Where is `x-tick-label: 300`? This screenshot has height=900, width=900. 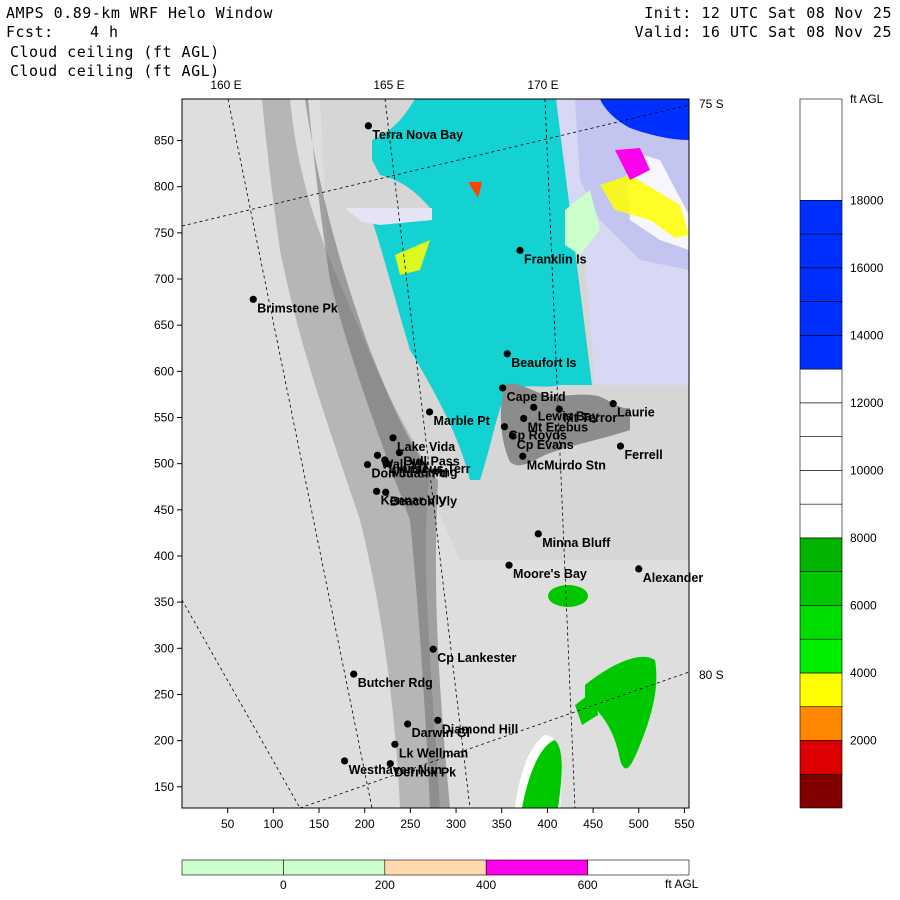
x-tick-label: 300 is located at coordinates (456, 824).